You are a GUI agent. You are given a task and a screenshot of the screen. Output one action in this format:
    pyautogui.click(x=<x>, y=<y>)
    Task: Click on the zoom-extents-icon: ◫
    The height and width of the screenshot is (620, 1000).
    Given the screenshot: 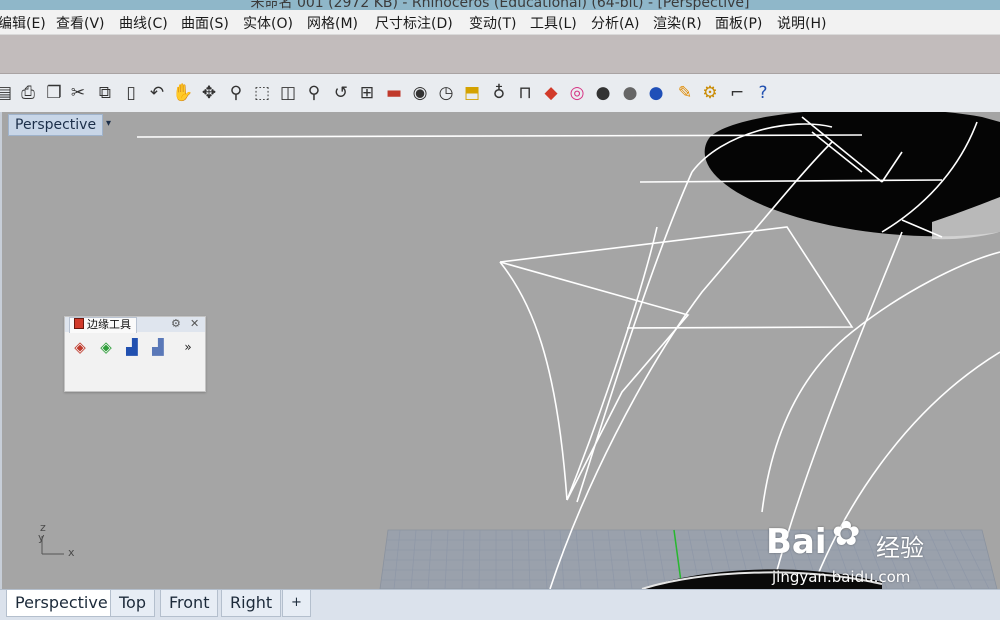 What is the action you would take?
    pyautogui.click(x=288, y=93)
    